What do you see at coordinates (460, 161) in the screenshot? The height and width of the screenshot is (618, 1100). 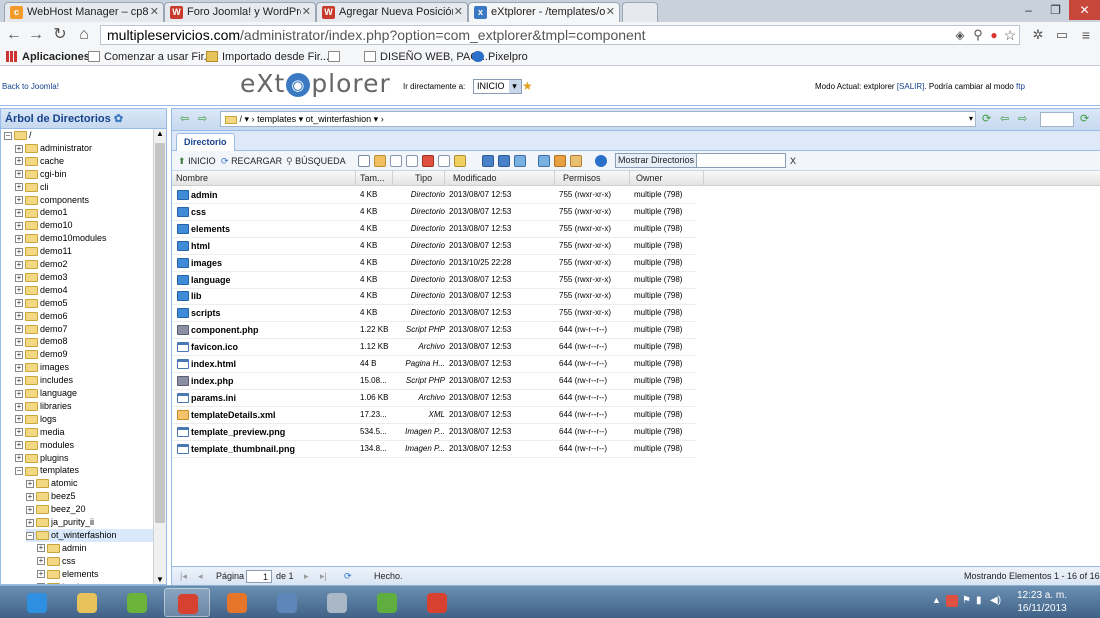 I see `chmod-icon` at bounding box center [460, 161].